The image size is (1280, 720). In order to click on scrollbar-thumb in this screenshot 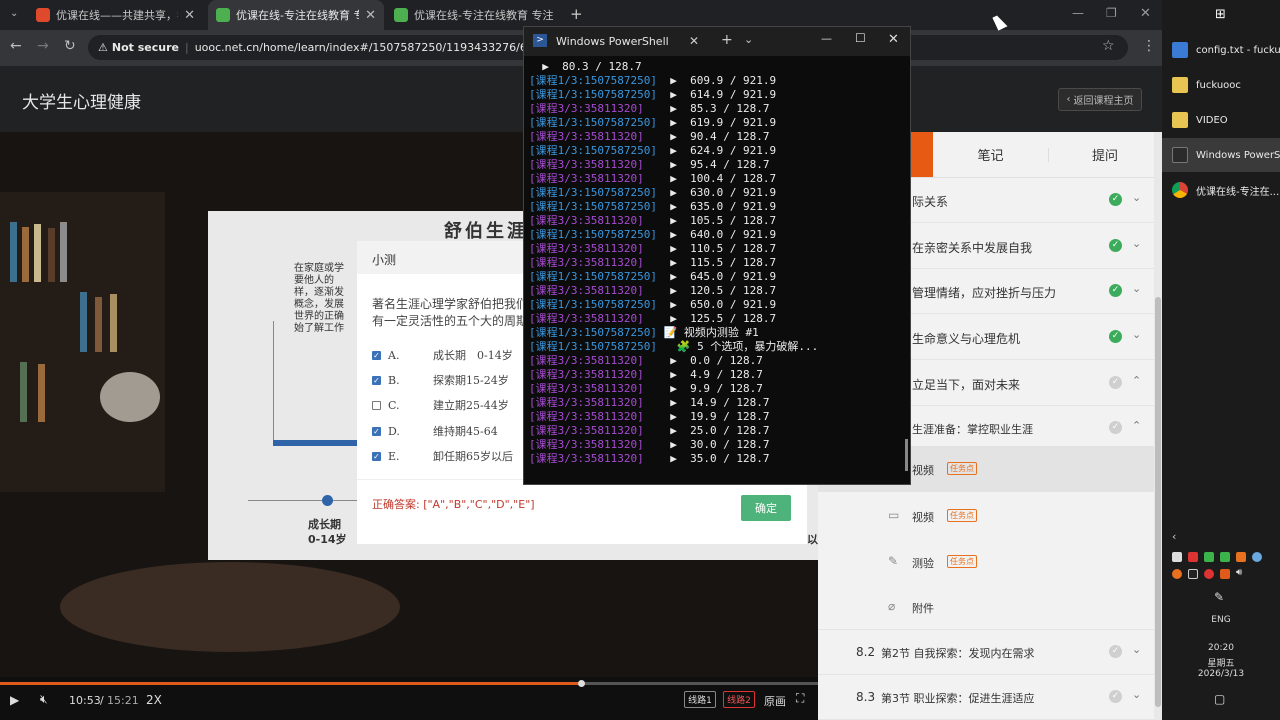, I will do `click(1158, 502)`.